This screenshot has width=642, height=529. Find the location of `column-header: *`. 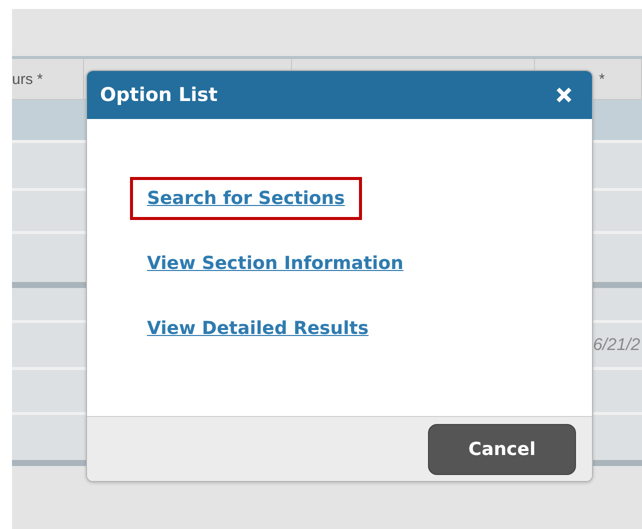

column-header: * is located at coordinates (602, 79).